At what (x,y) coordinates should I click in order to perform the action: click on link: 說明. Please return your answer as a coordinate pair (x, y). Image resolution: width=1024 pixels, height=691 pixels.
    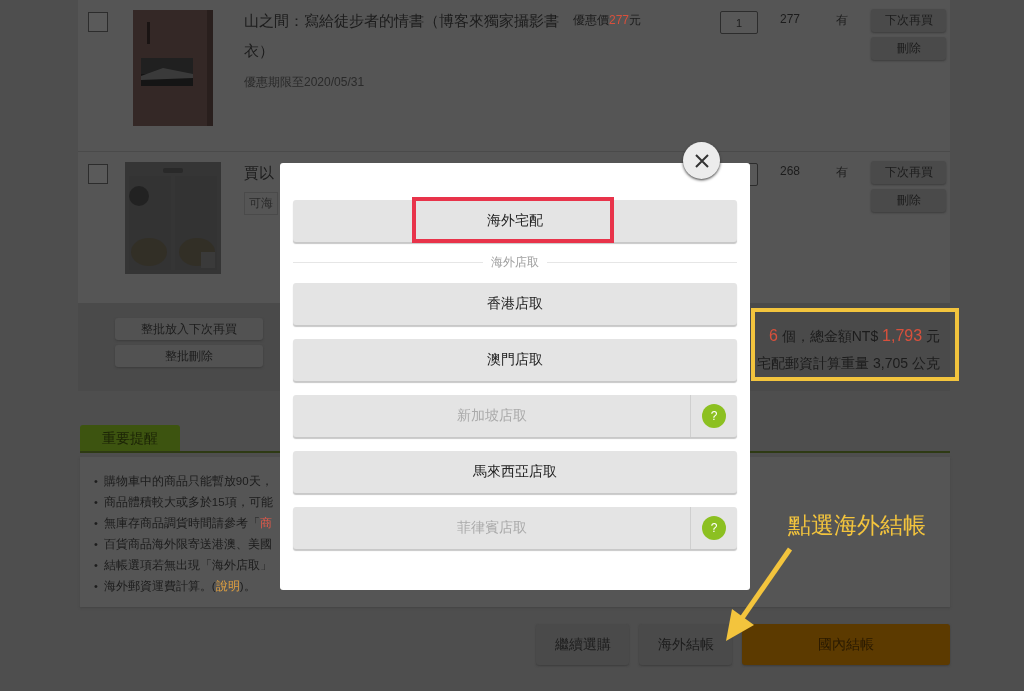
    Looking at the image, I should click on (227, 585).